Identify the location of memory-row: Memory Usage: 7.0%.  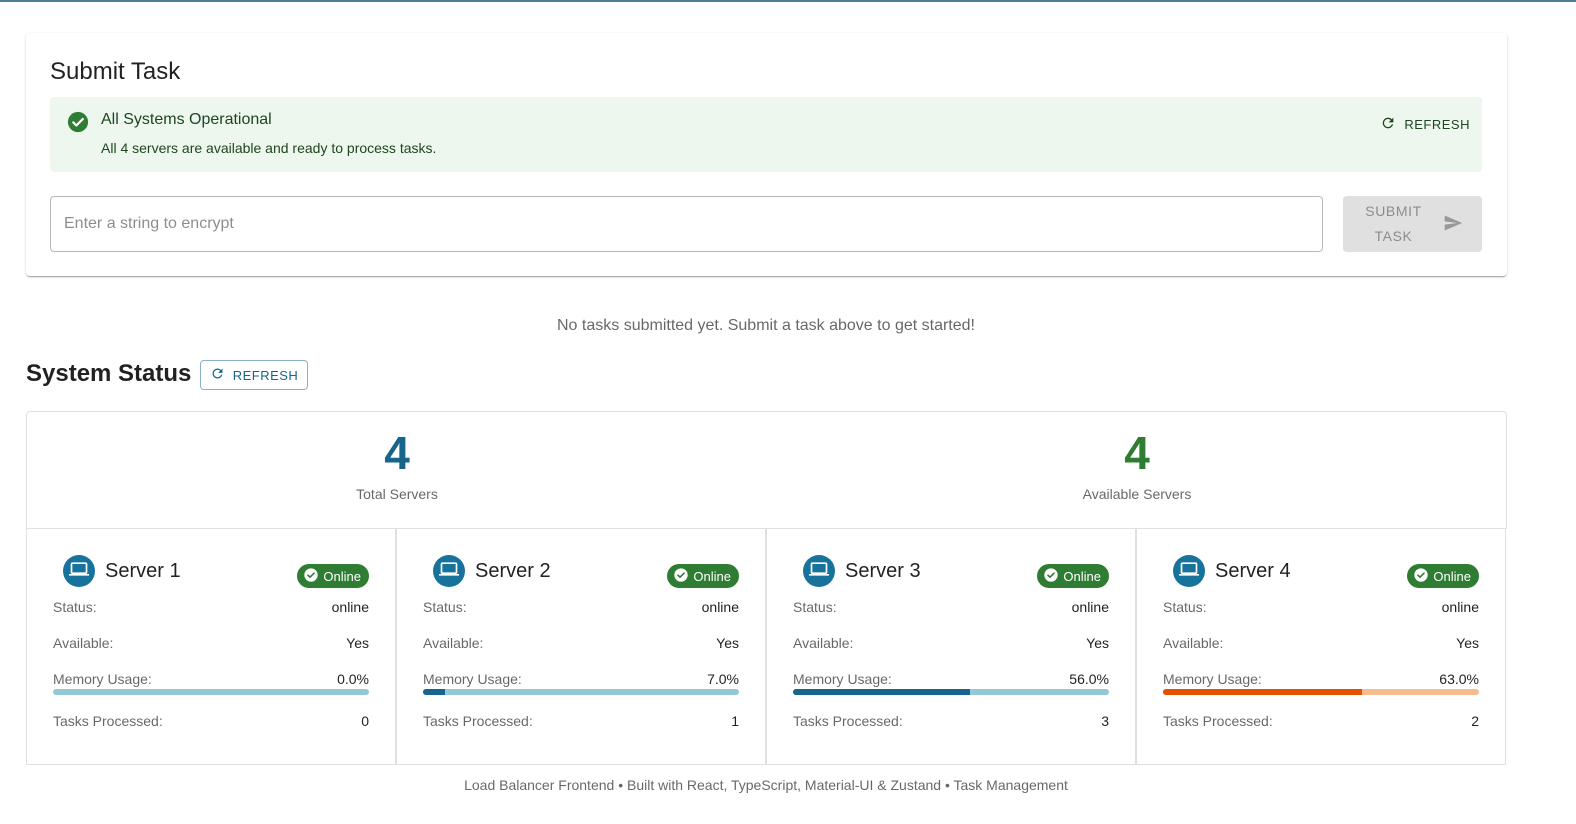
(581, 679).